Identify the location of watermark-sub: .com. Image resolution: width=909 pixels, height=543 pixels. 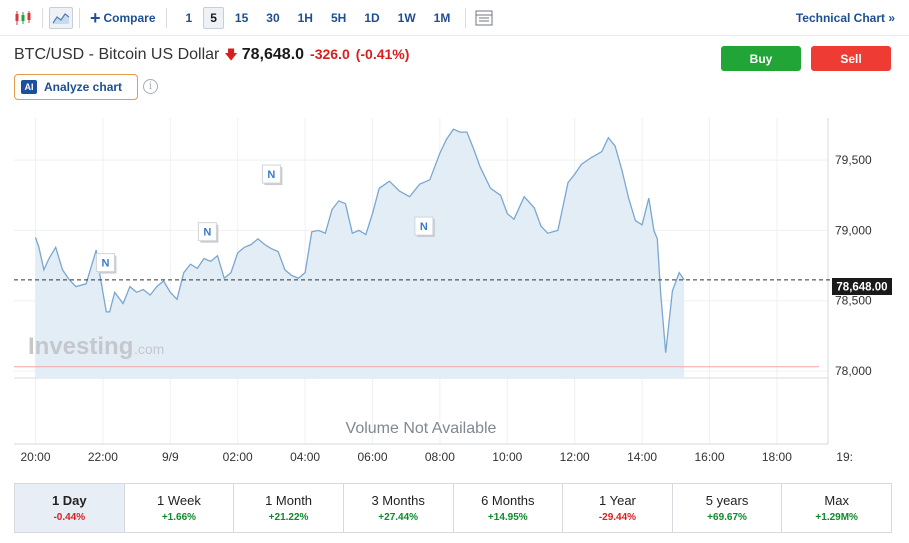
(149, 349).